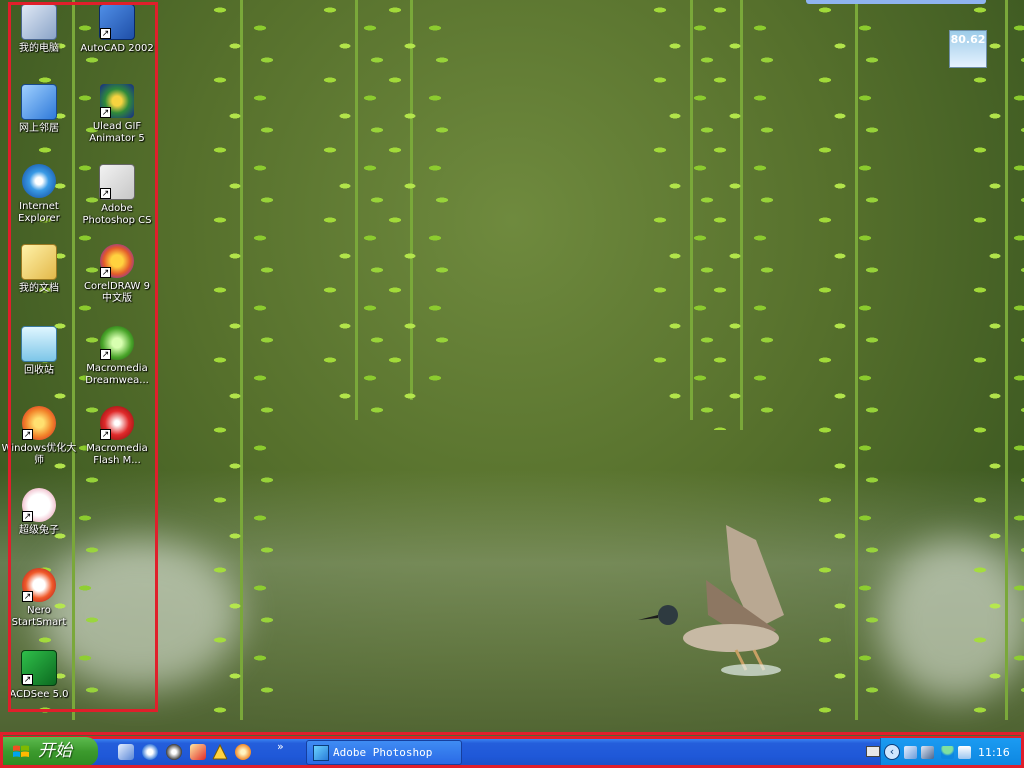  I want to click on temperature-value: 80.62, so click(968, 39).